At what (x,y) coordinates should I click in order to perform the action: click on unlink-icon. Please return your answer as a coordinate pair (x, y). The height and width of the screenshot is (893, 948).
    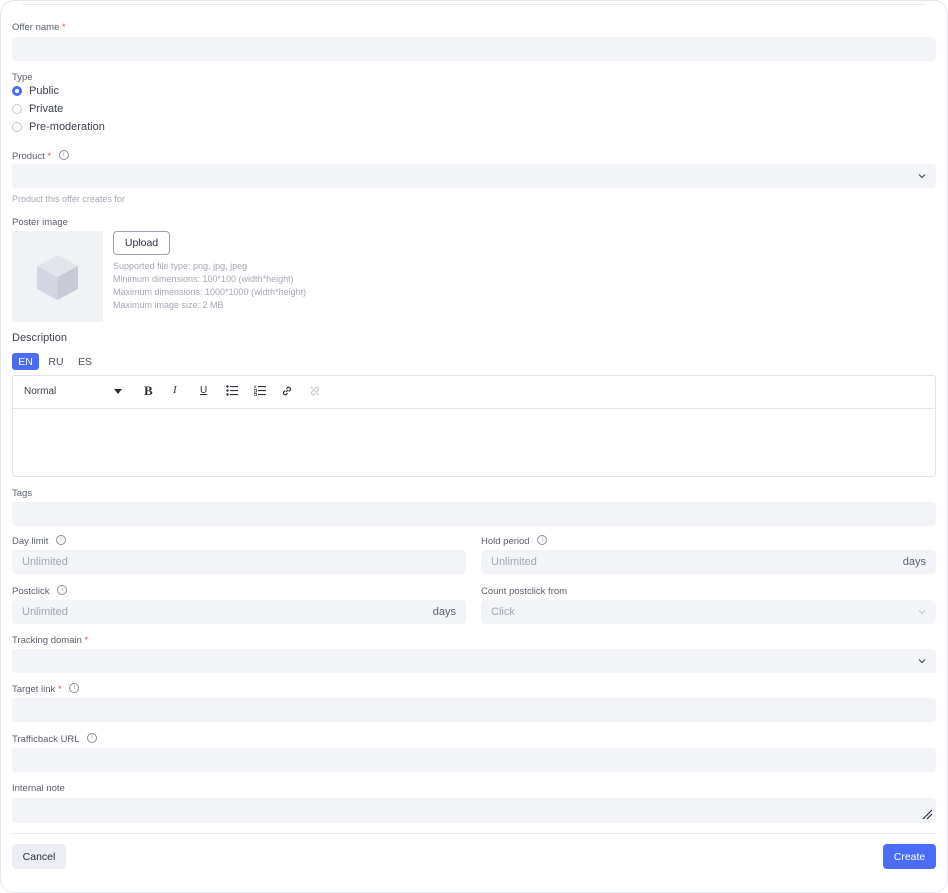
    Looking at the image, I should click on (315, 391).